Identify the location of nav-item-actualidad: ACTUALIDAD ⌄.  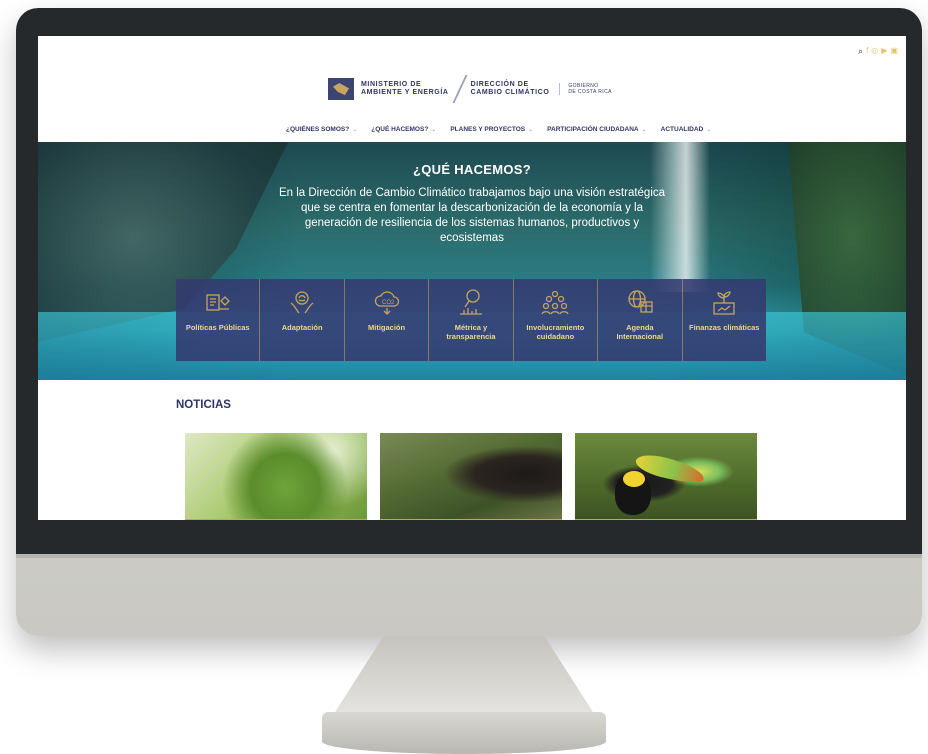
(686, 129).